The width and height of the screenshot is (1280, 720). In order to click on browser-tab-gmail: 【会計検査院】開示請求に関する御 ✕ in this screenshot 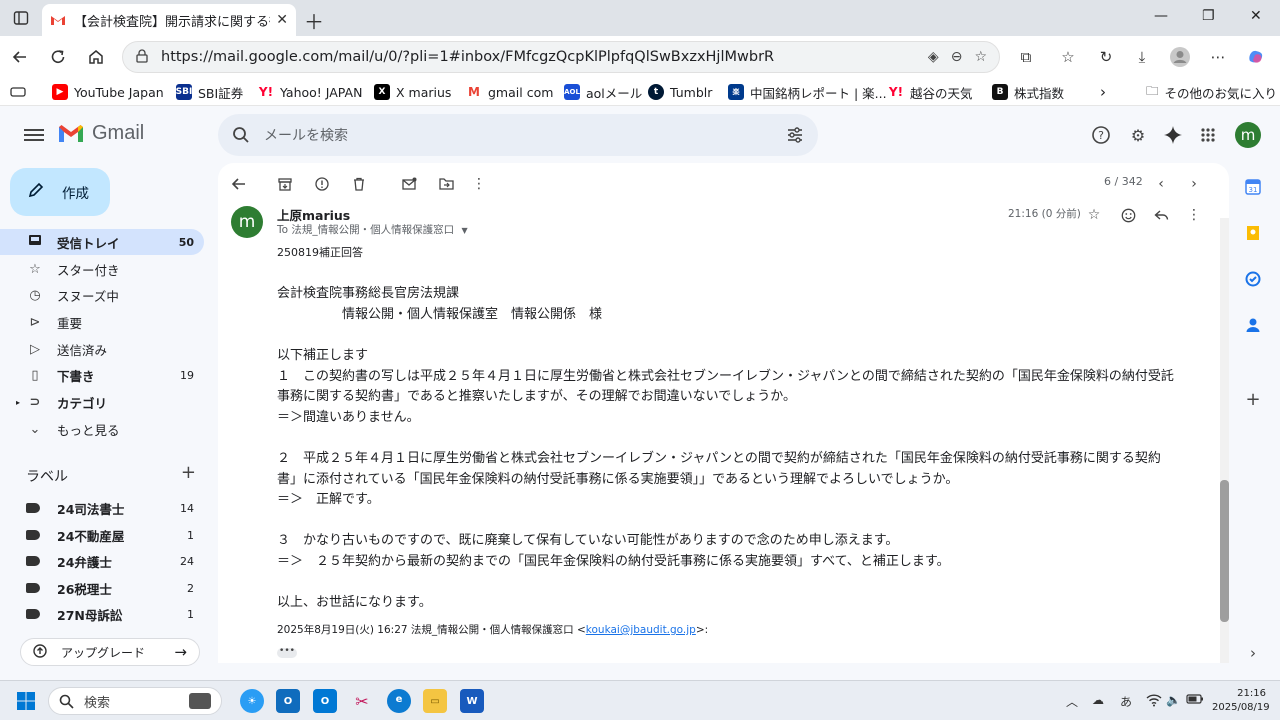, I will do `click(169, 20)`.